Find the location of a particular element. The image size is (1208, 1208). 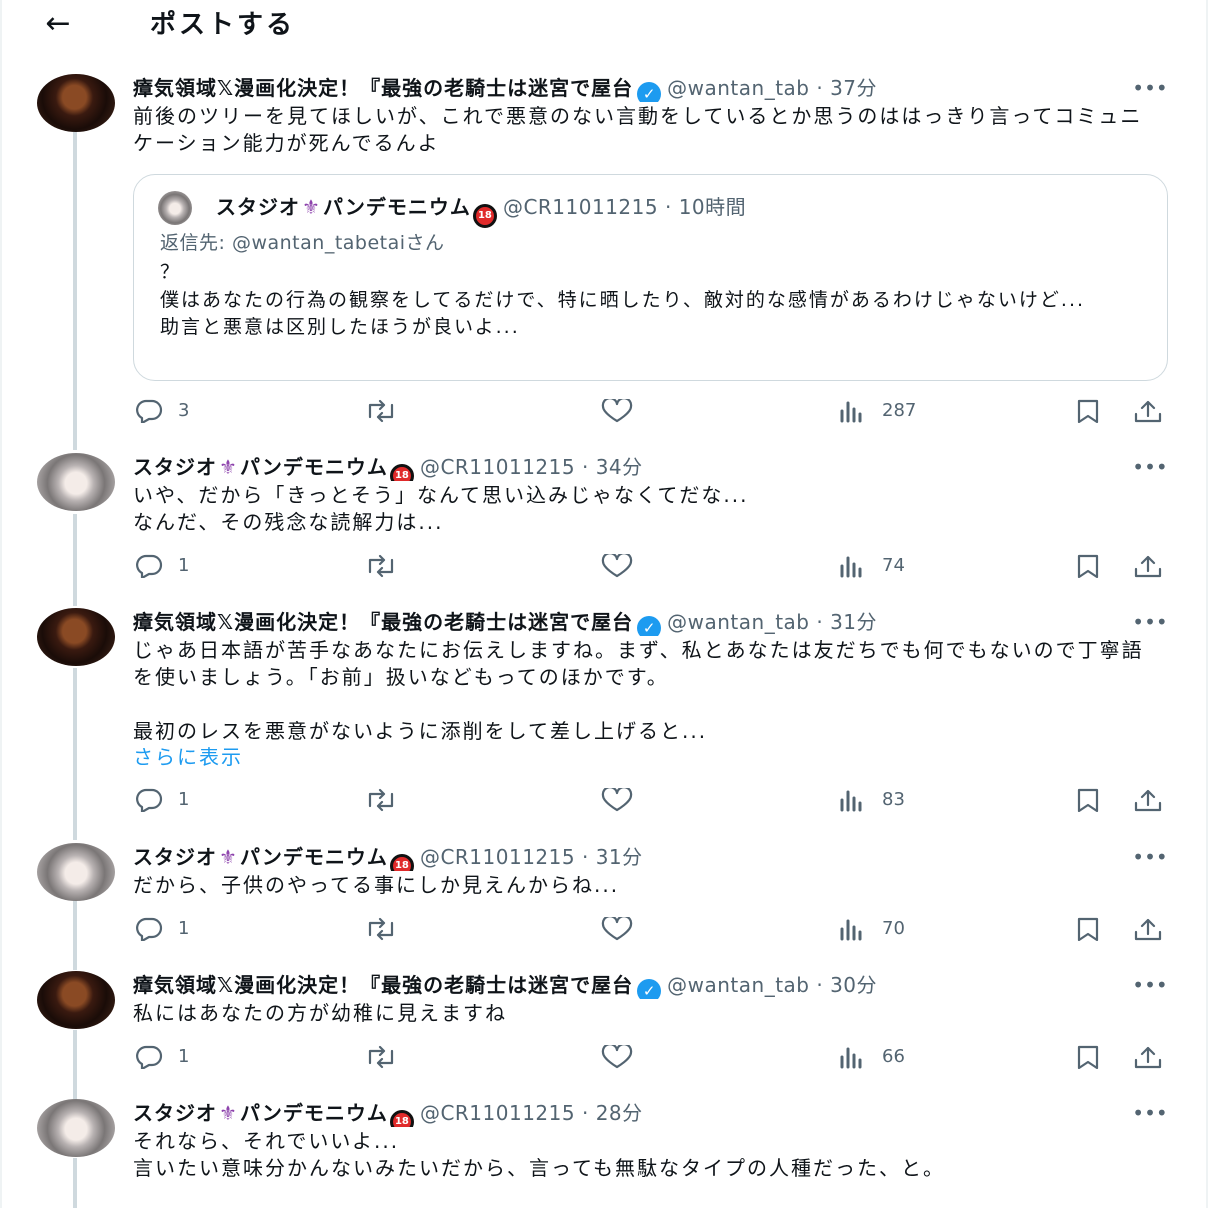

show-more-link: さらに表示 is located at coordinates (188, 757).